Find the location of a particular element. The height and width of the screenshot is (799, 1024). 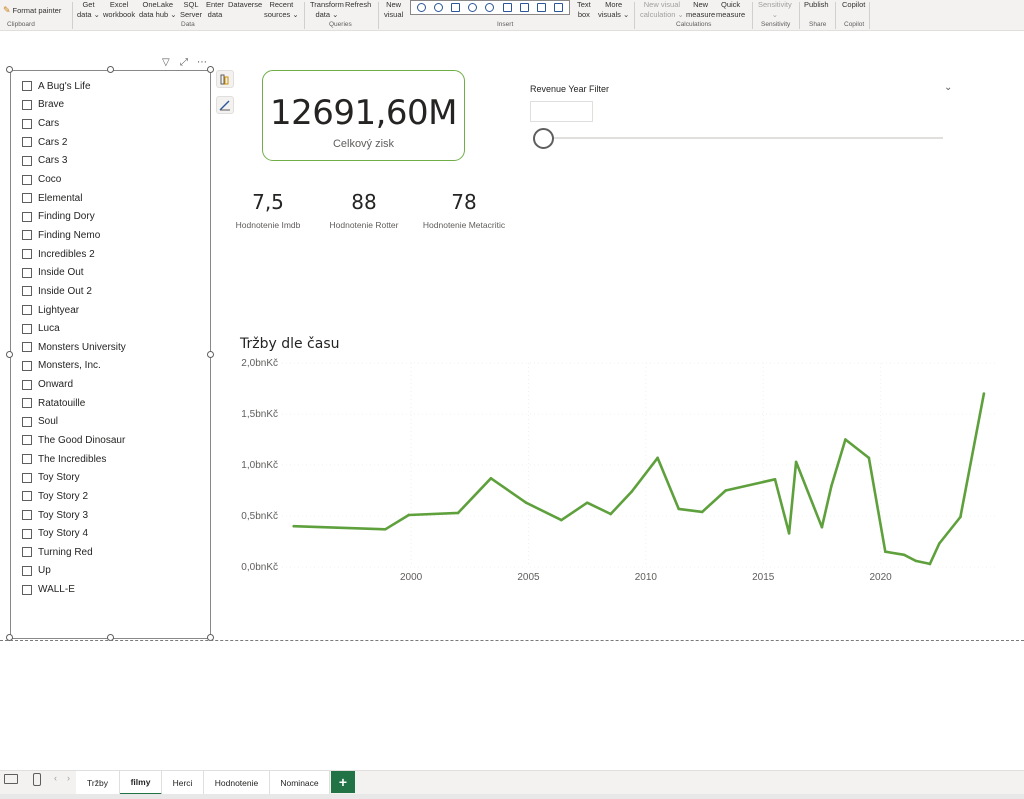

slicer-item: Finding Nemo is located at coordinates (74, 235).